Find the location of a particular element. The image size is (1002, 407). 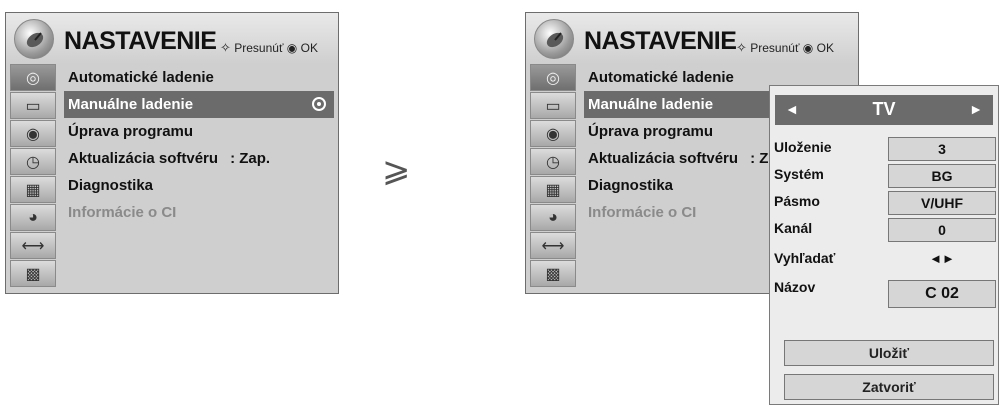

input-selector: ◄ TV ► is located at coordinates (884, 110).